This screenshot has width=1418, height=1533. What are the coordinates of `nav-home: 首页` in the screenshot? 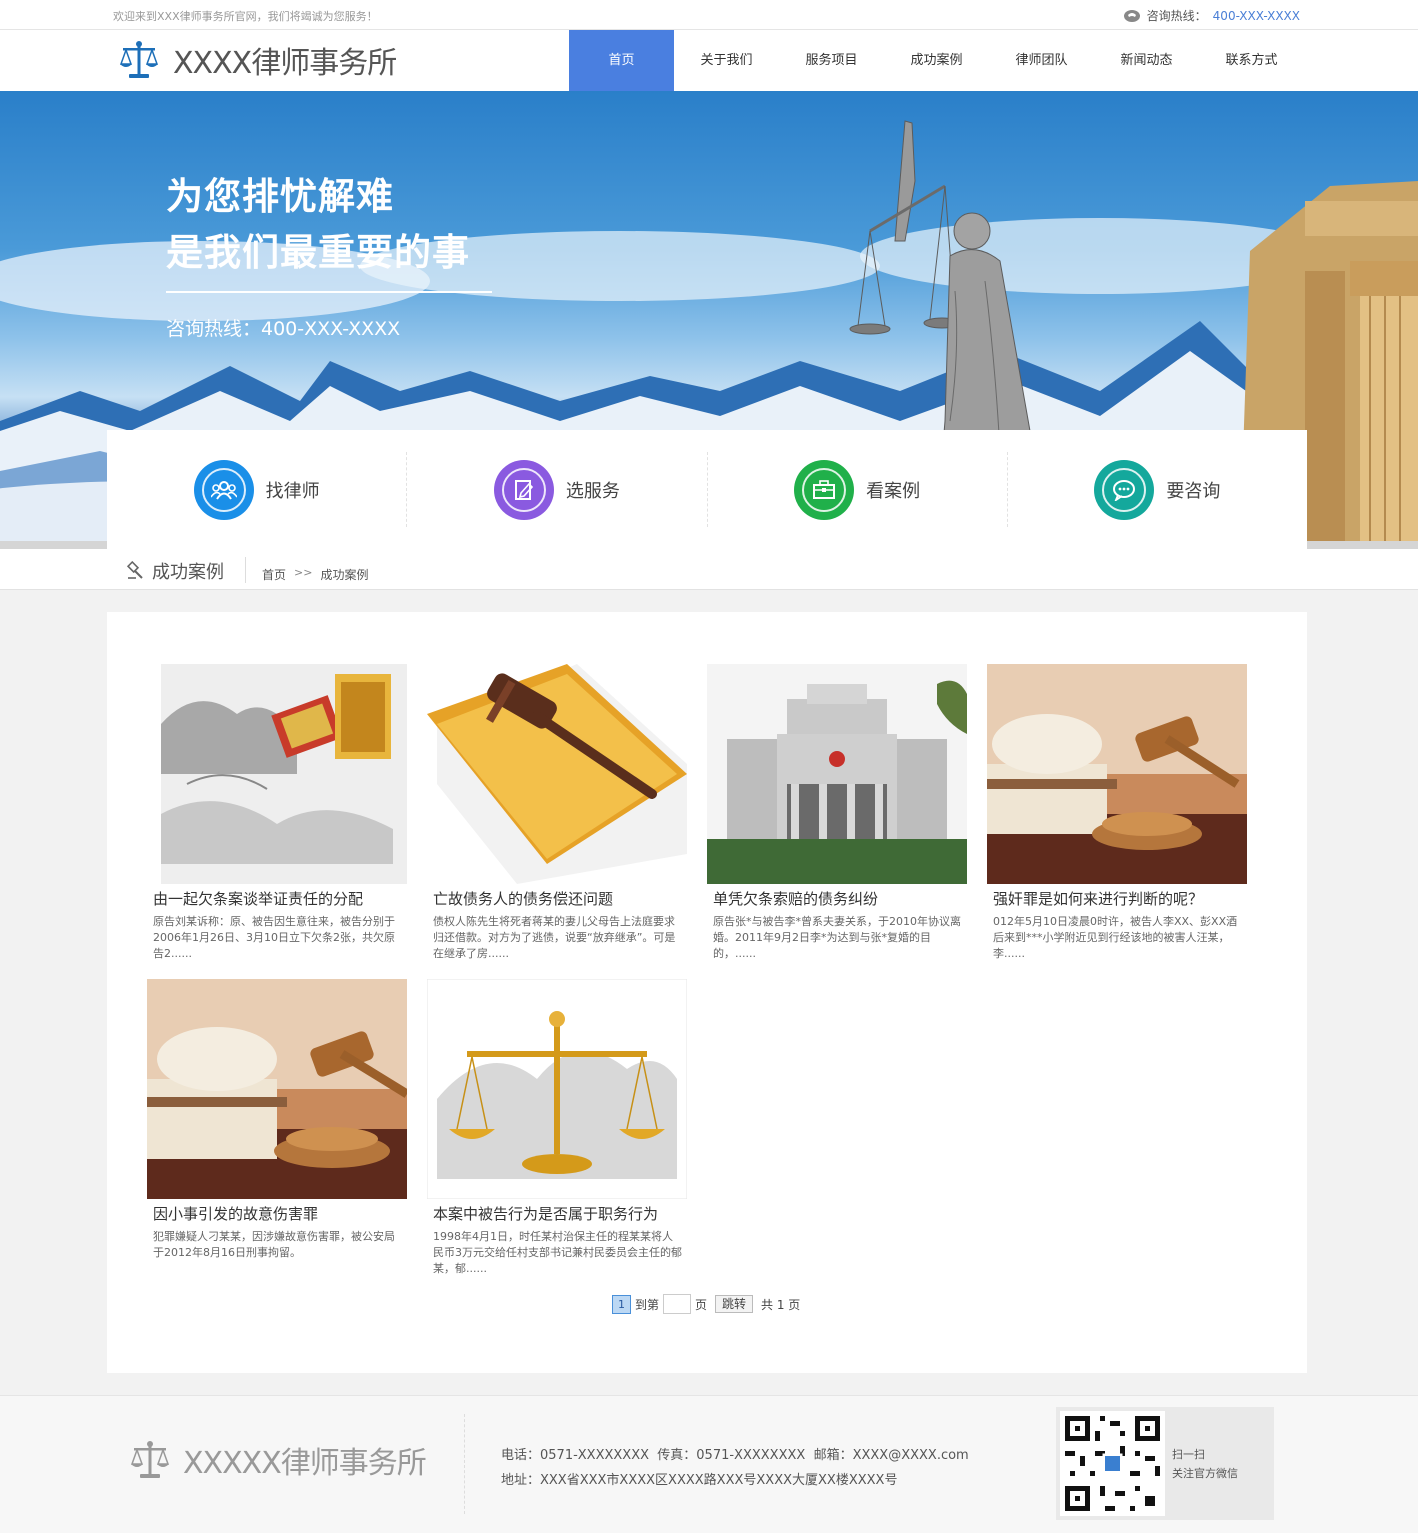 It's located at (621, 60).